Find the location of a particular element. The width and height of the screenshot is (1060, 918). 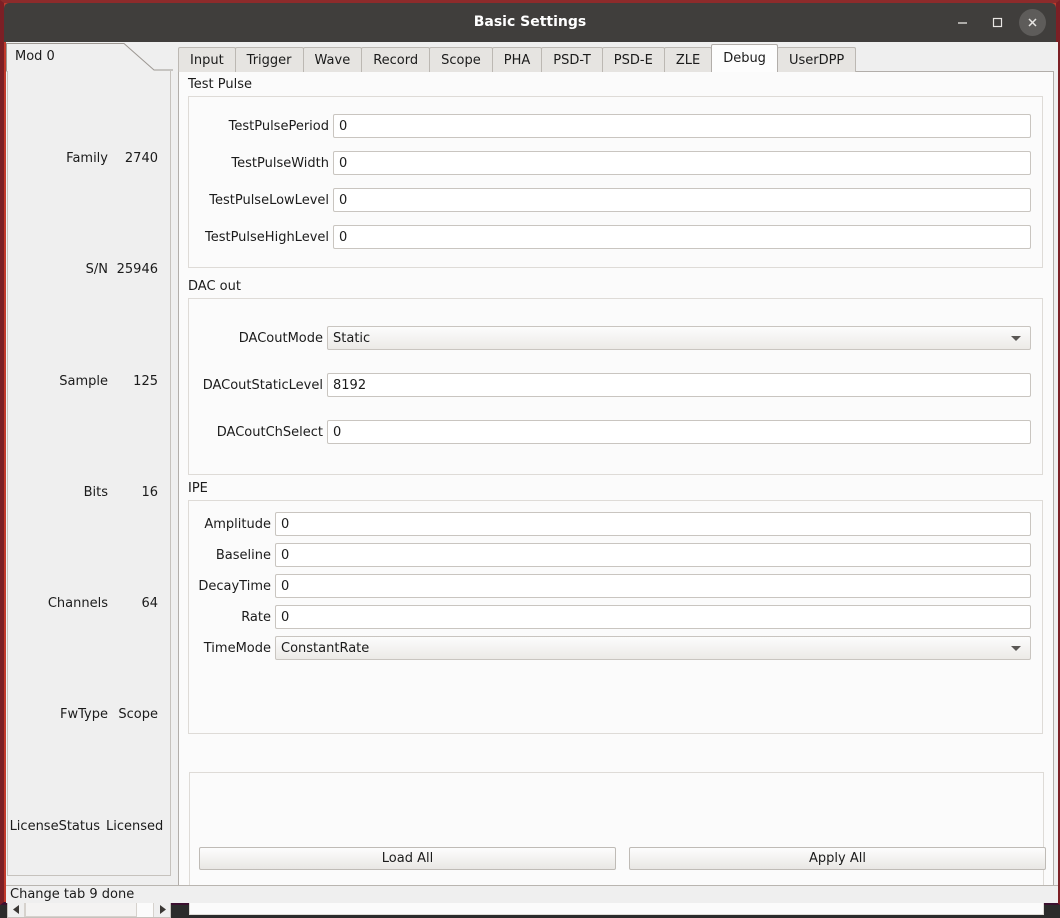

minimize-icon is located at coordinates (962, 22).